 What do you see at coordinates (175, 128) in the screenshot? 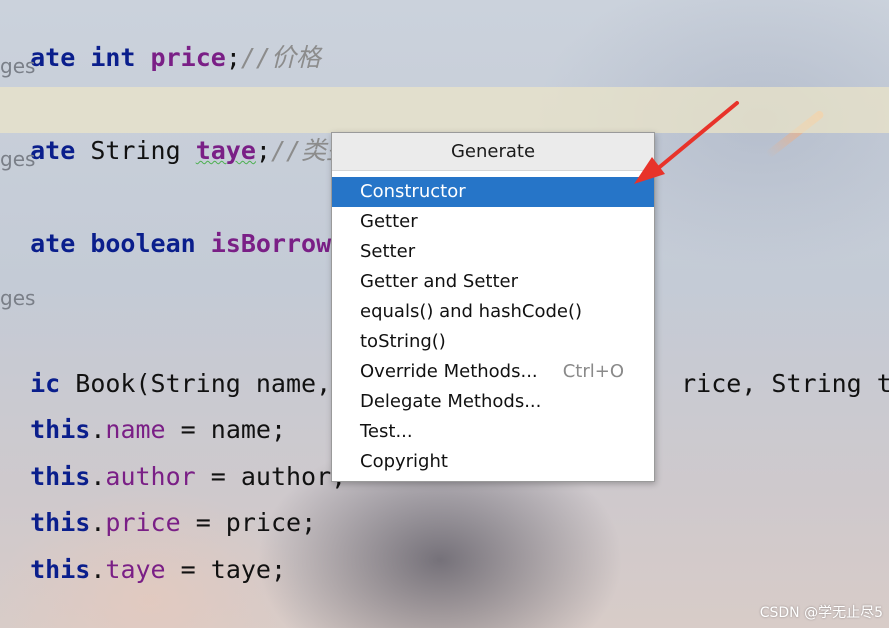
I see `code-line-taye: ate String taye;//类型` at bounding box center [175, 128].